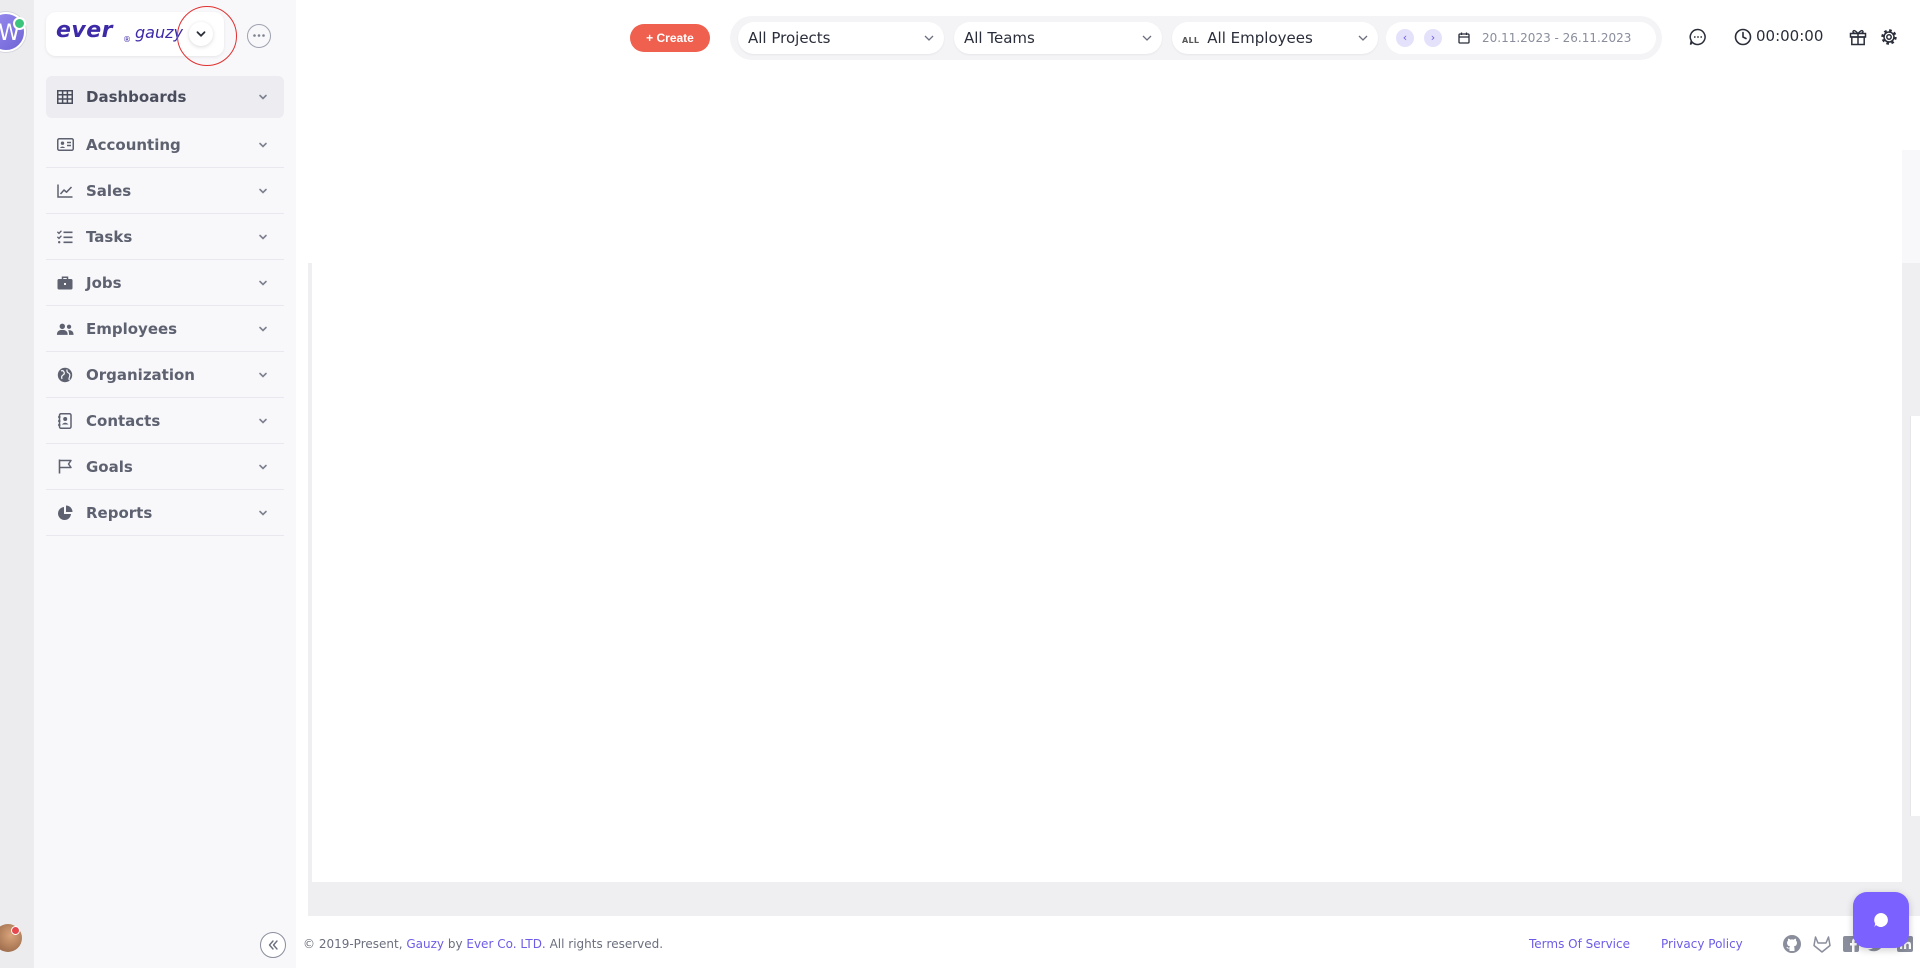 Image resolution: width=1920 pixels, height=968 pixels. I want to click on teams-select-value: All Teams, so click(999, 38).